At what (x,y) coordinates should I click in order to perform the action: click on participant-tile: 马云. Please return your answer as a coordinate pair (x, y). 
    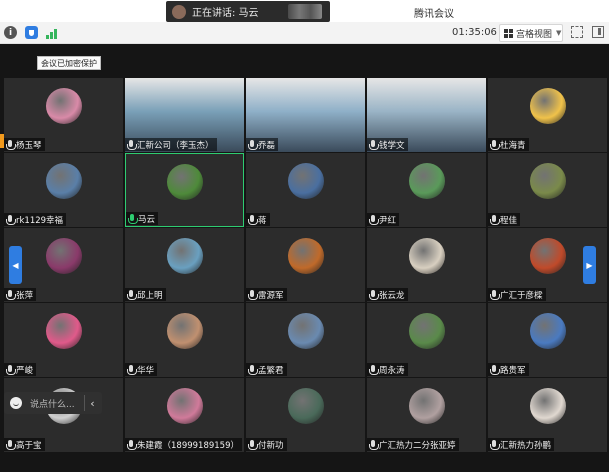
    Looking at the image, I should click on (184, 190).